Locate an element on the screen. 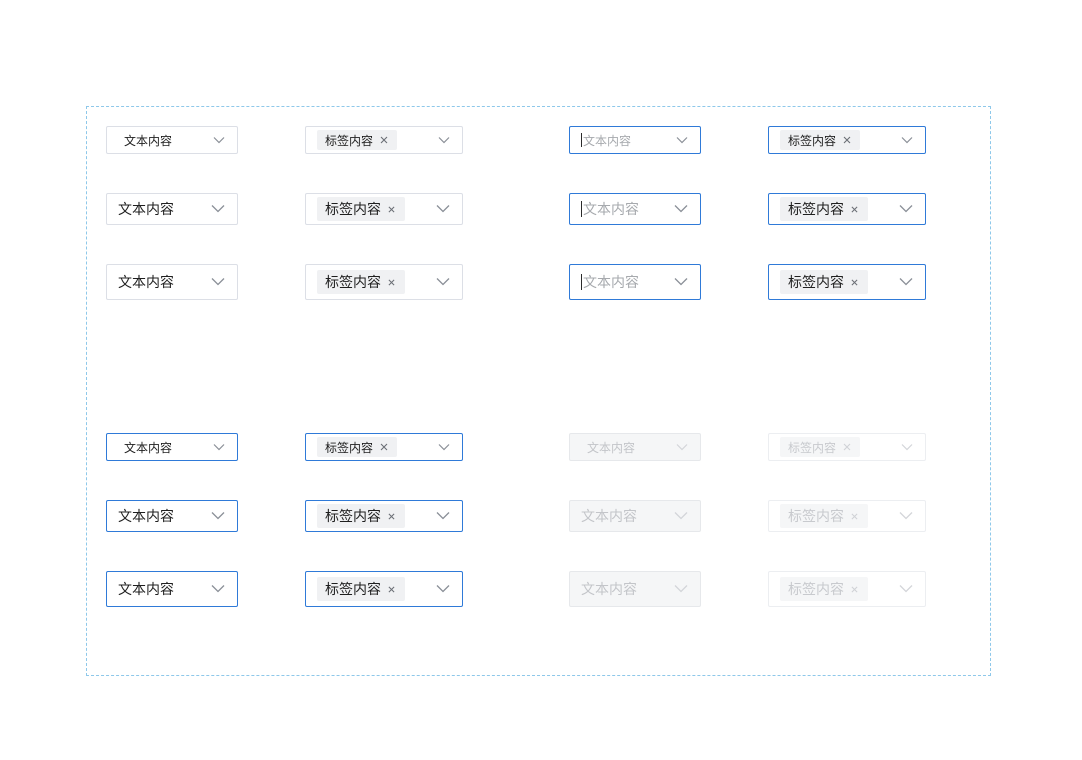 This screenshot has width=1082, height=760. select-text-large-typing: 文本内容 is located at coordinates (635, 282).